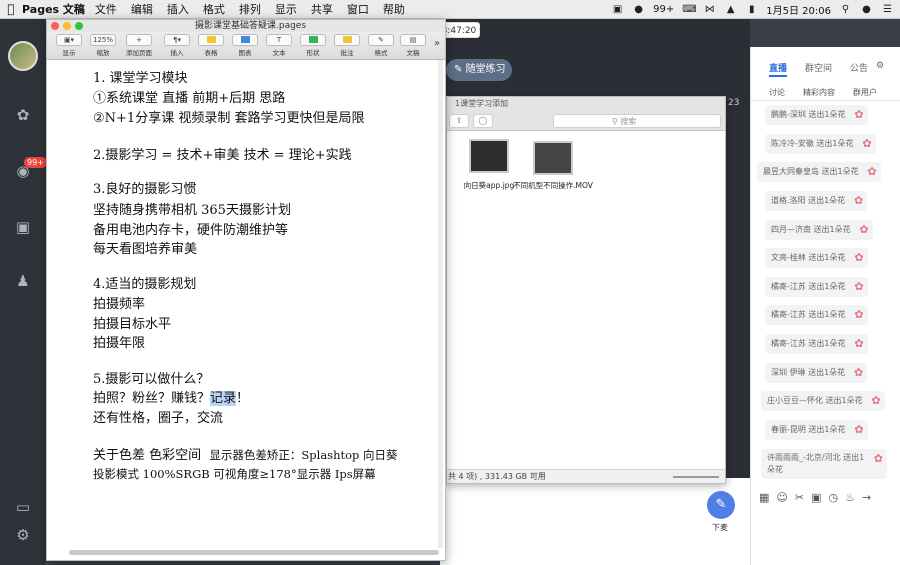 This screenshot has height=565, width=900. What do you see at coordinates (823, 401) in the screenshot?
I see `chat-message: 庄小豆豆—怀化 送出1朵花 ✿` at bounding box center [823, 401].